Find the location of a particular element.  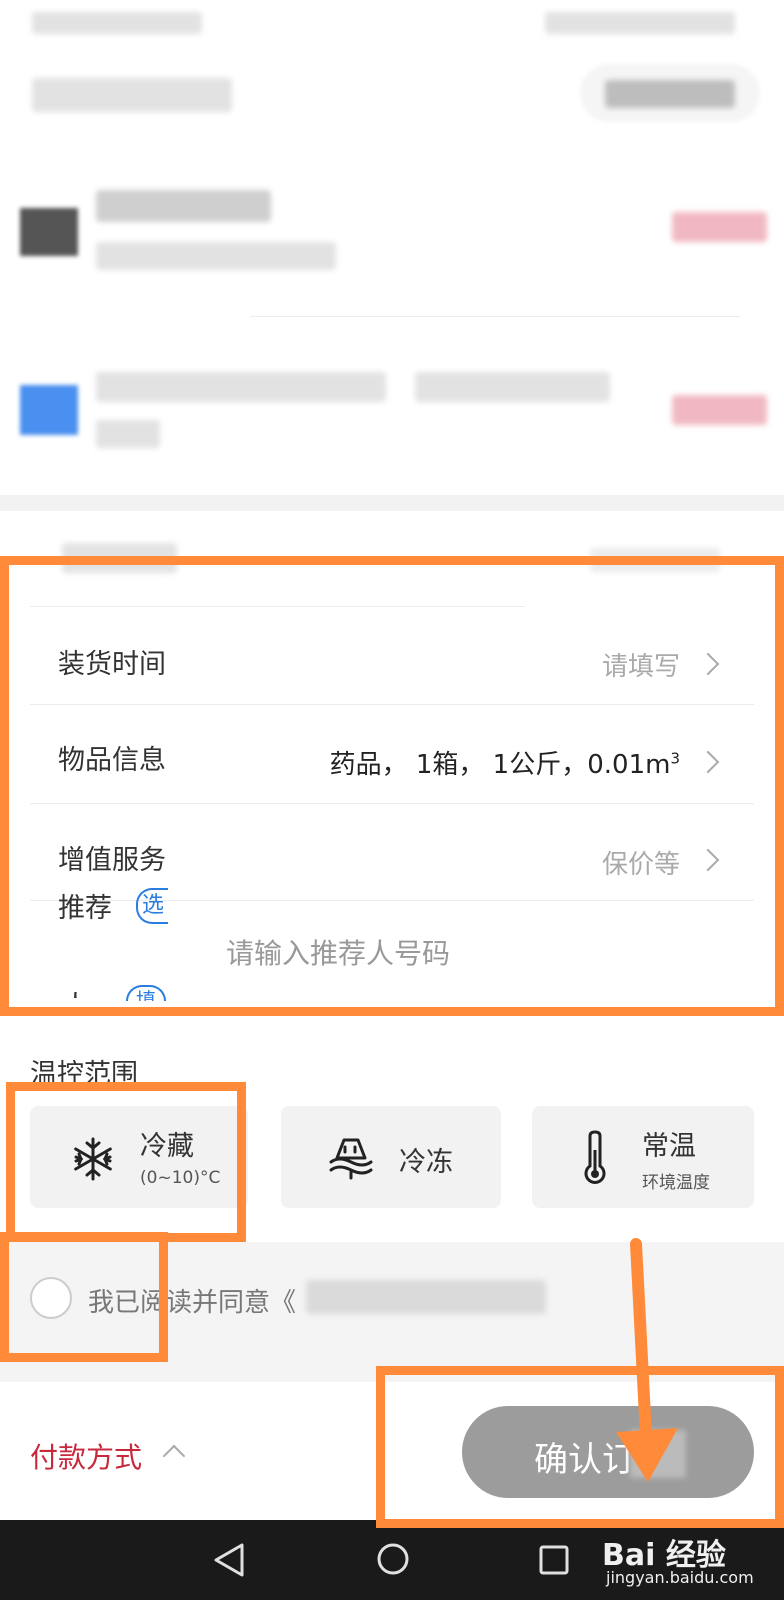

agreement-checkbox is located at coordinates (51, 1298).